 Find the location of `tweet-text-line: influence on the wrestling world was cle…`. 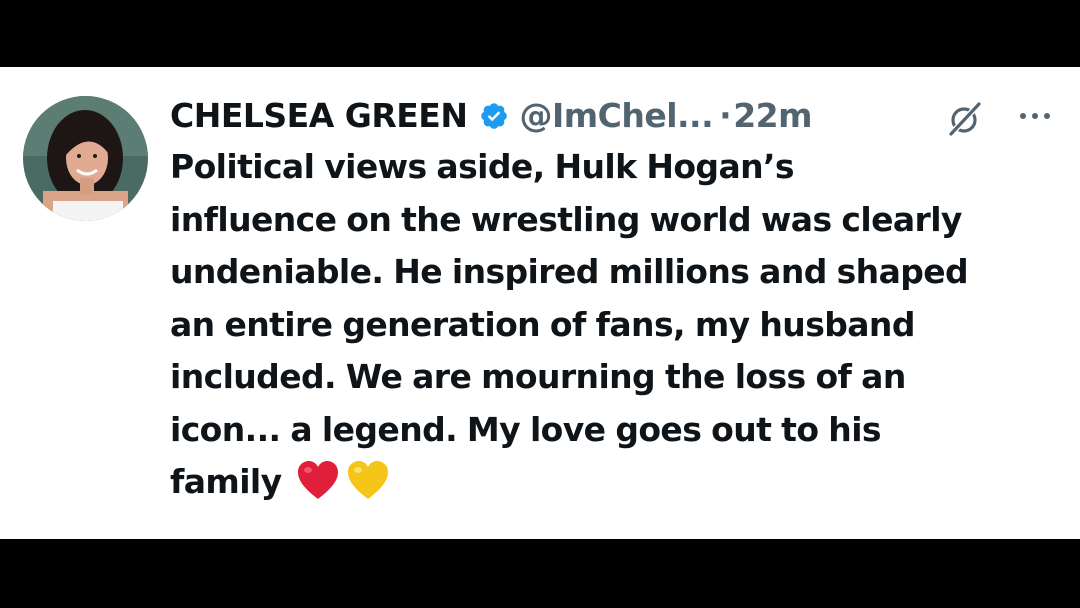

tweet-text-line: influence on the wrestling world was cle… is located at coordinates (566, 219).